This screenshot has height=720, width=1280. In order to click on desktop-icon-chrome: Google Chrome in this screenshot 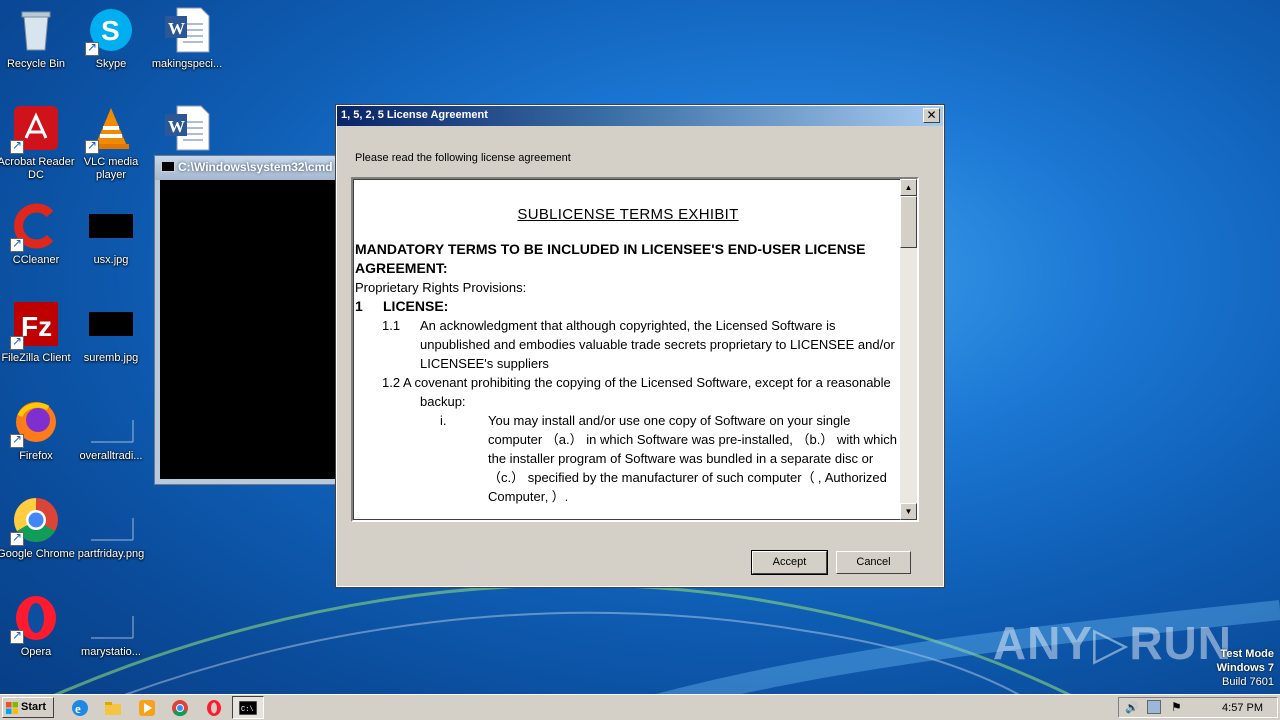, I will do `click(37, 528)`.